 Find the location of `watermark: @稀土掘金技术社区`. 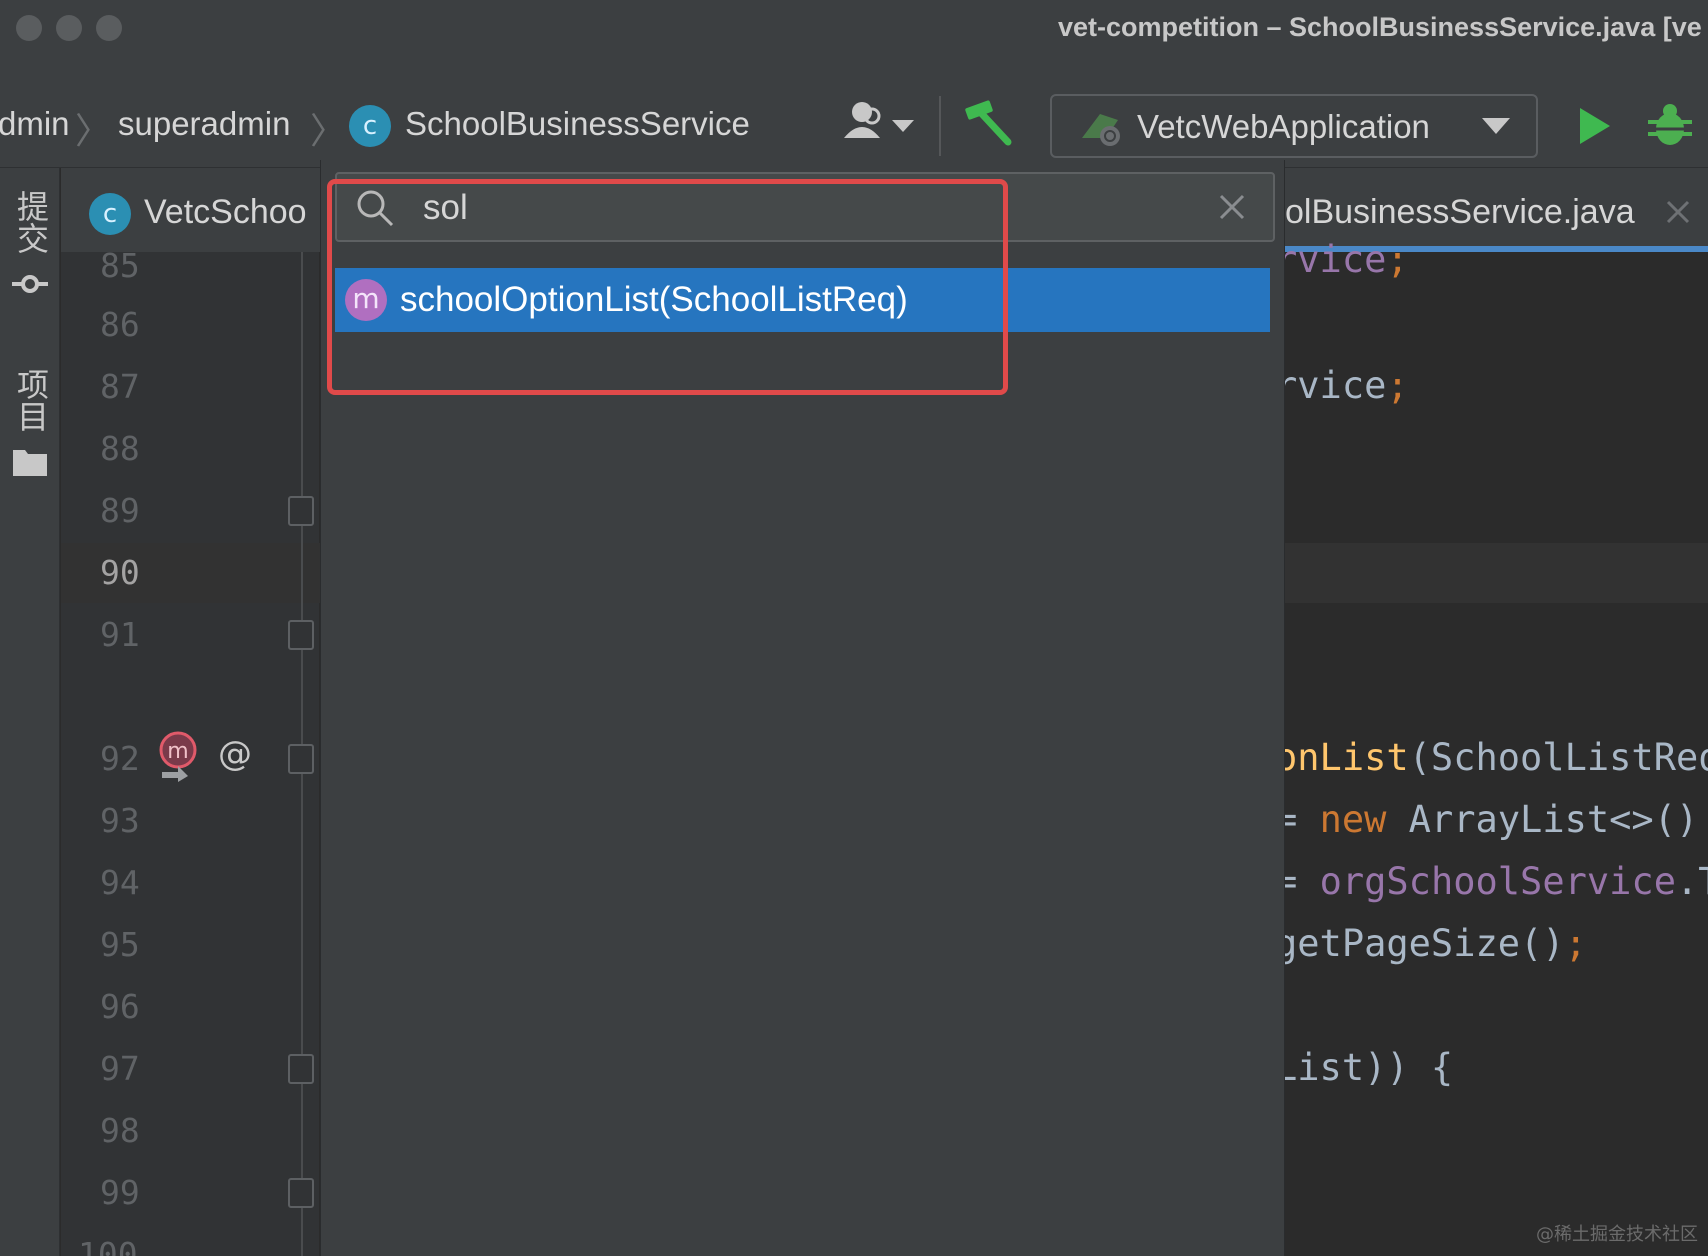

watermark: @稀土掘金技术社区 is located at coordinates (1617, 1234).